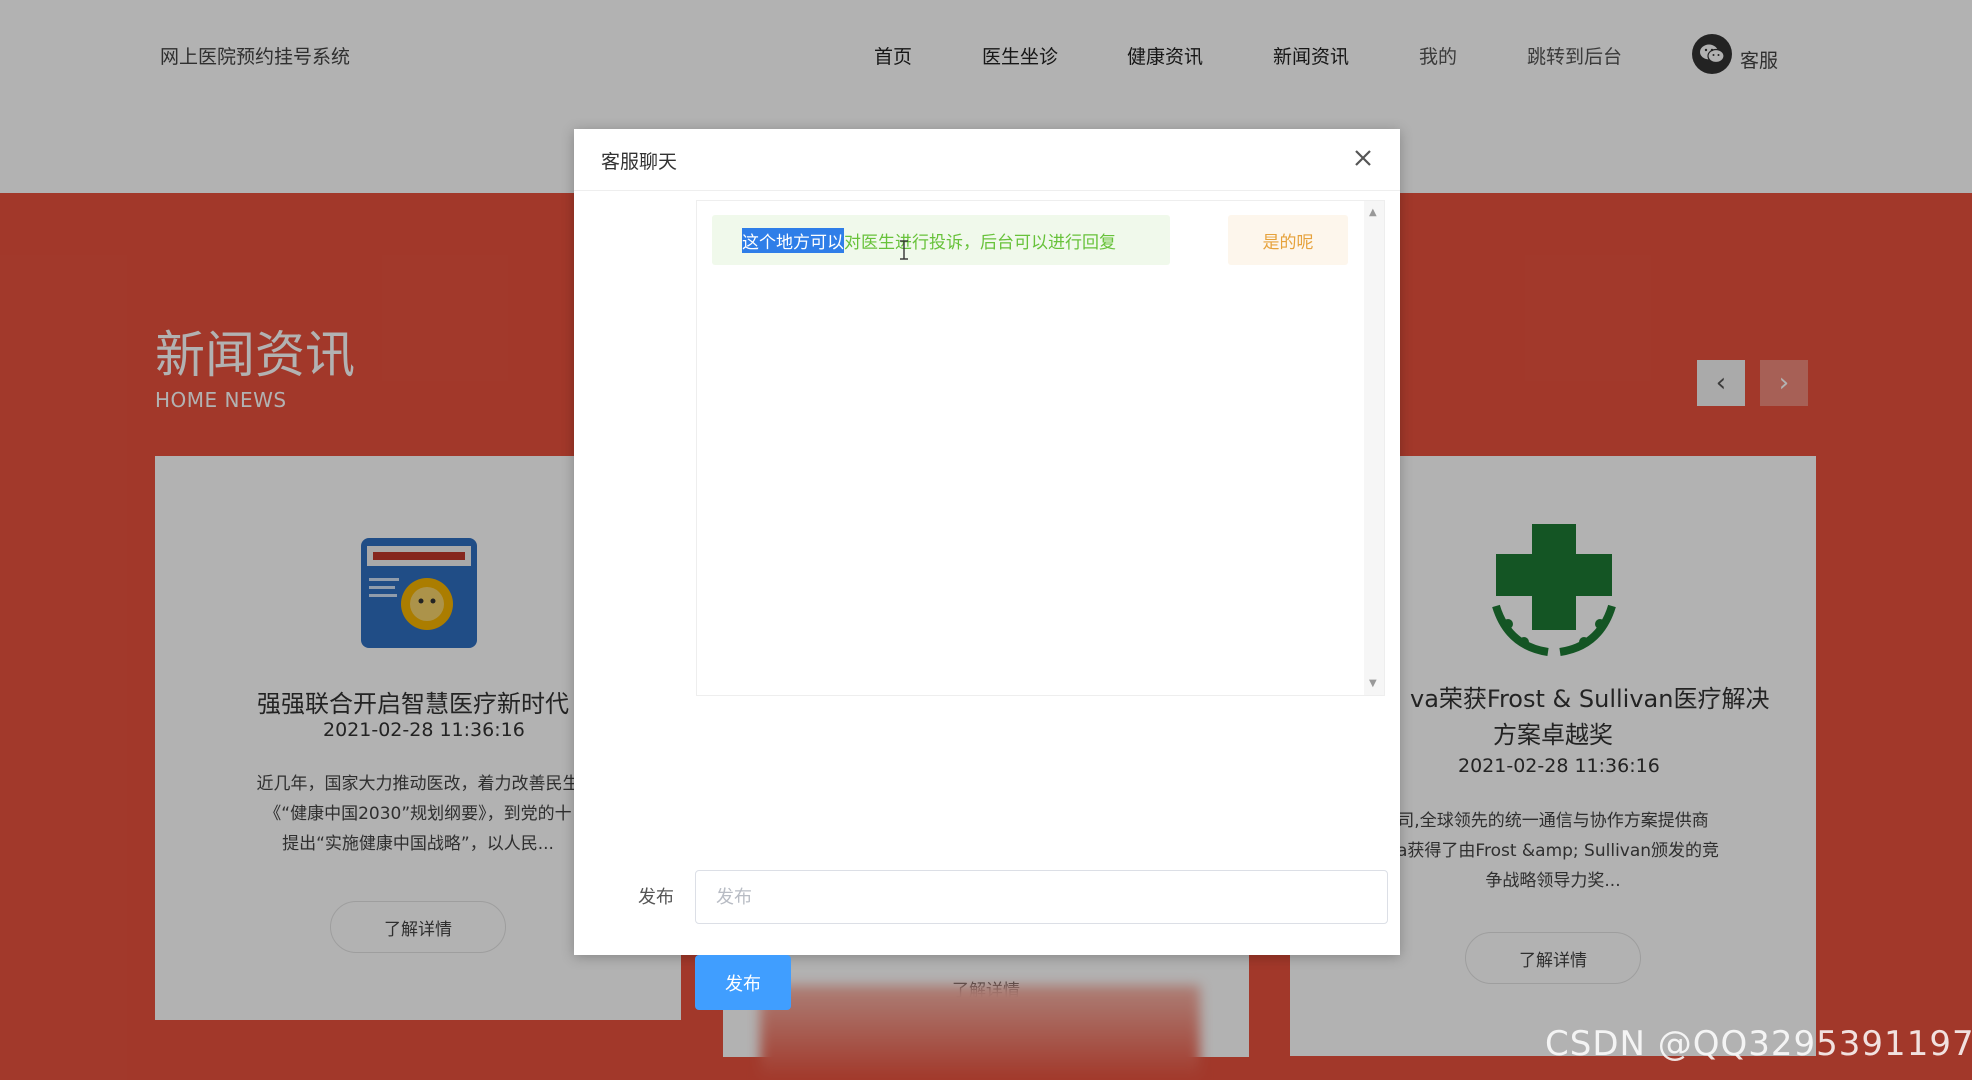  I want to click on message-text: 对医生进行投诉，后台可以进行回复, so click(980, 240).